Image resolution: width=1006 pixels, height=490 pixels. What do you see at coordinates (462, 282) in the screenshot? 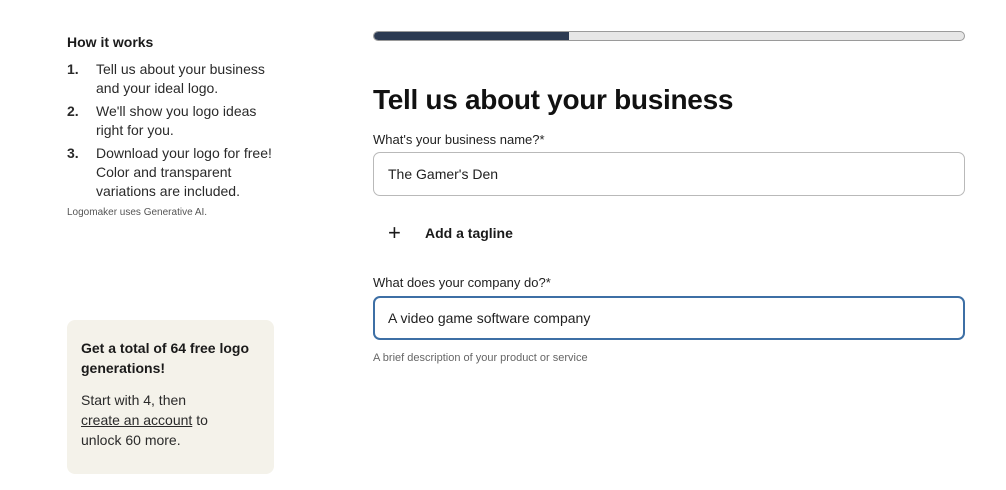
I see `company-description-label: What does your company do?*` at bounding box center [462, 282].